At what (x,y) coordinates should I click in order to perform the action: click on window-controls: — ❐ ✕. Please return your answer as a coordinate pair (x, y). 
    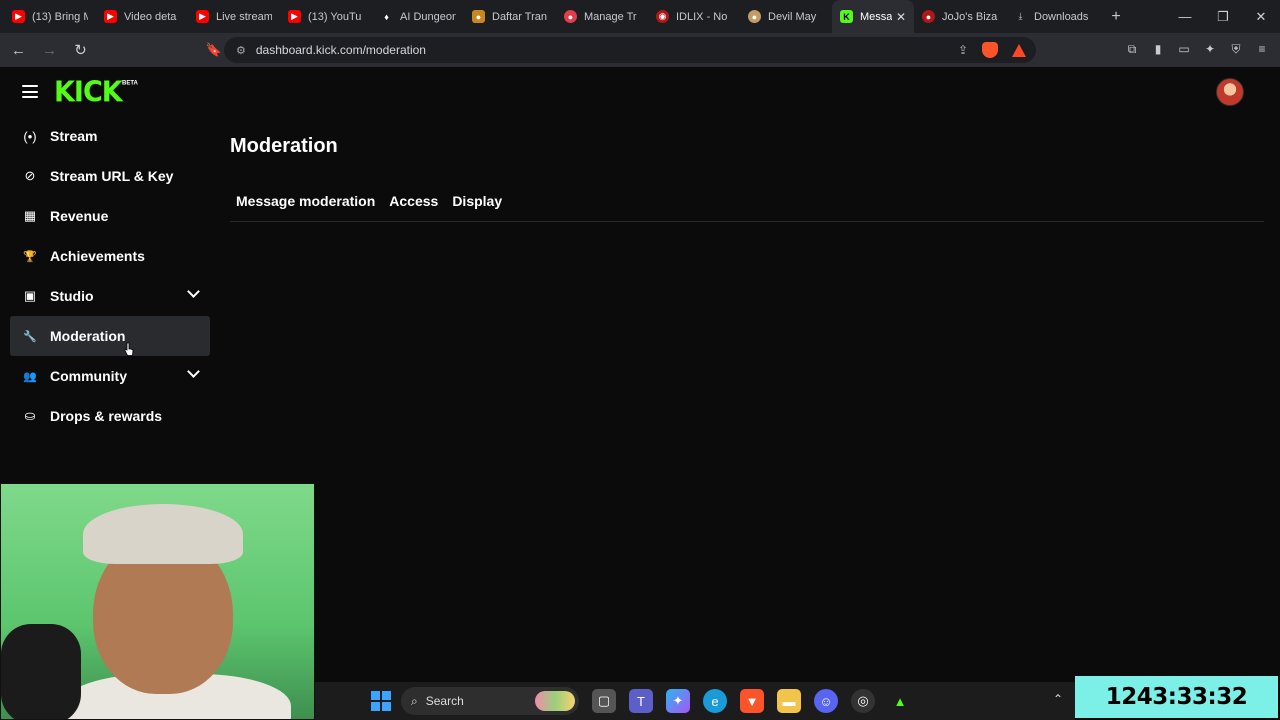
    Looking at the image, I should click on (1223, 16).